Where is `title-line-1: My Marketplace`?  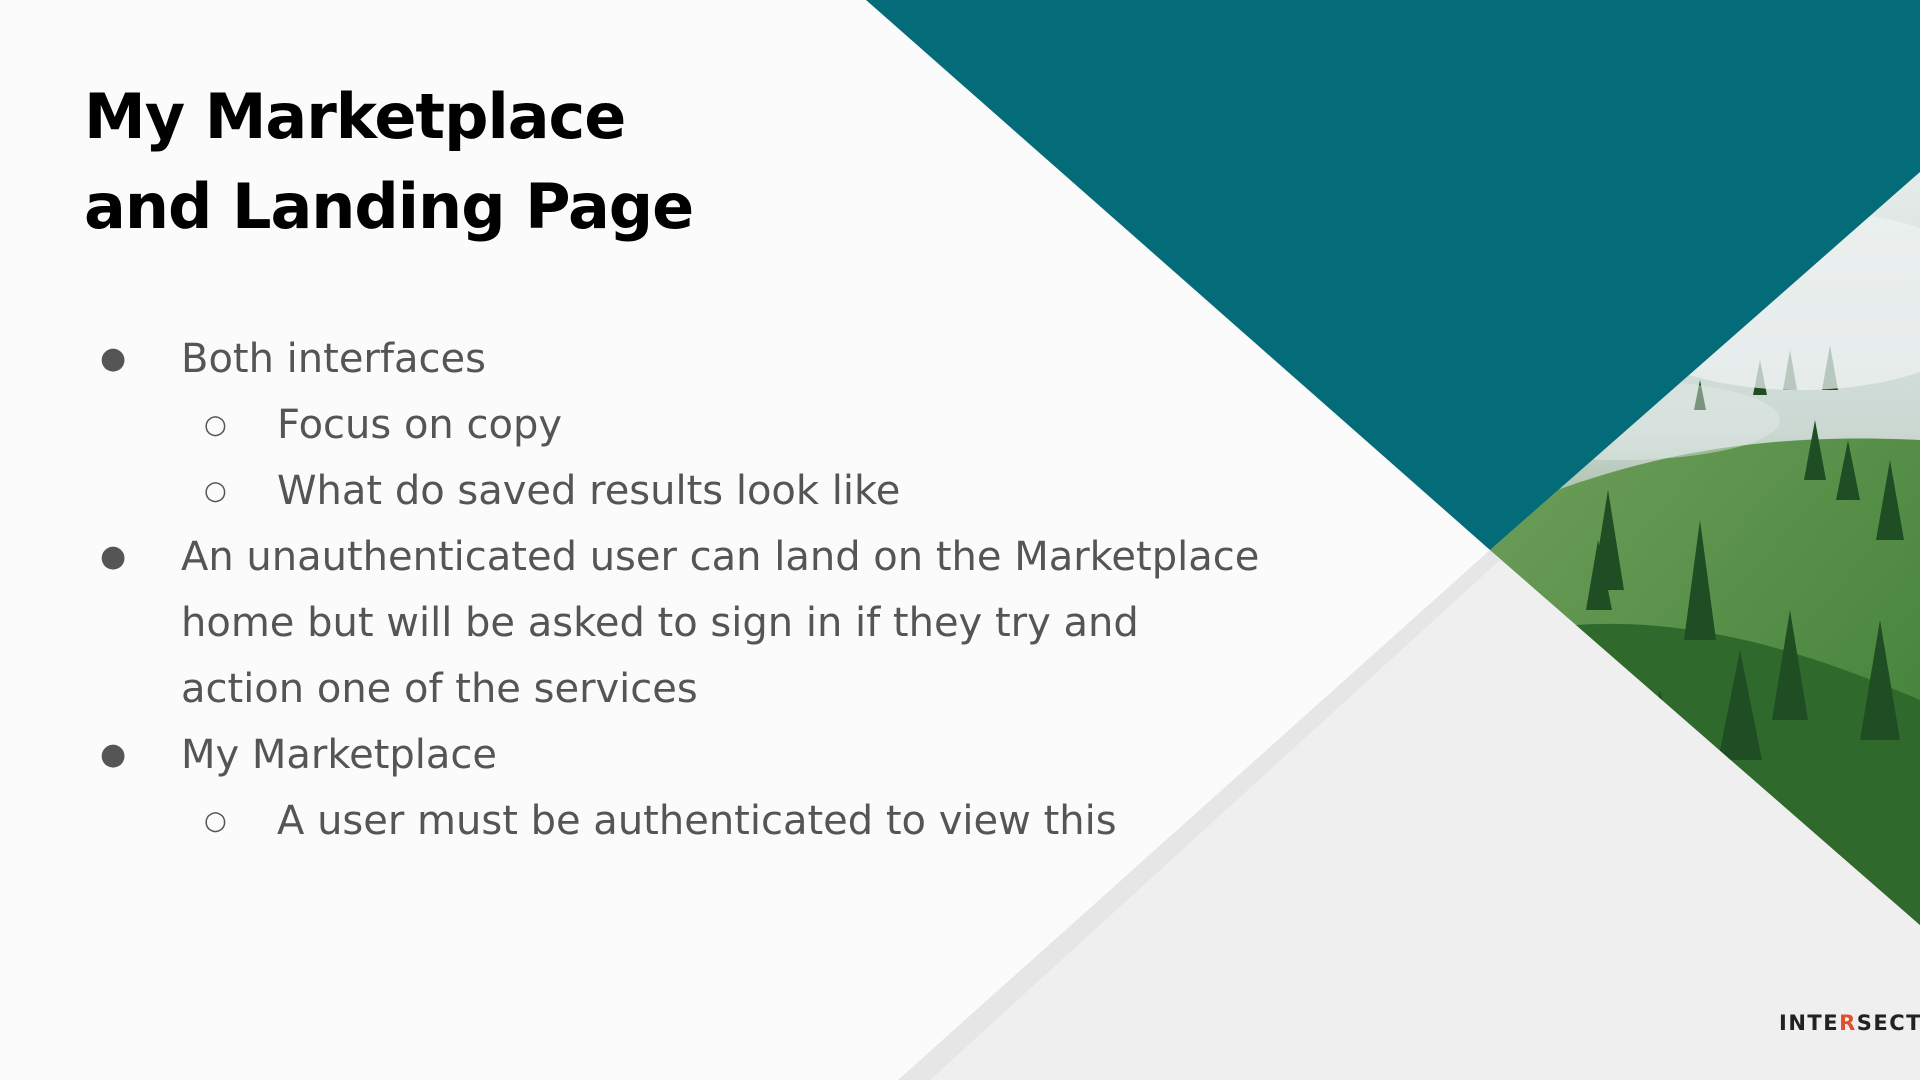 title-line-1: My Marketplace is located at coordinates (355, 116).